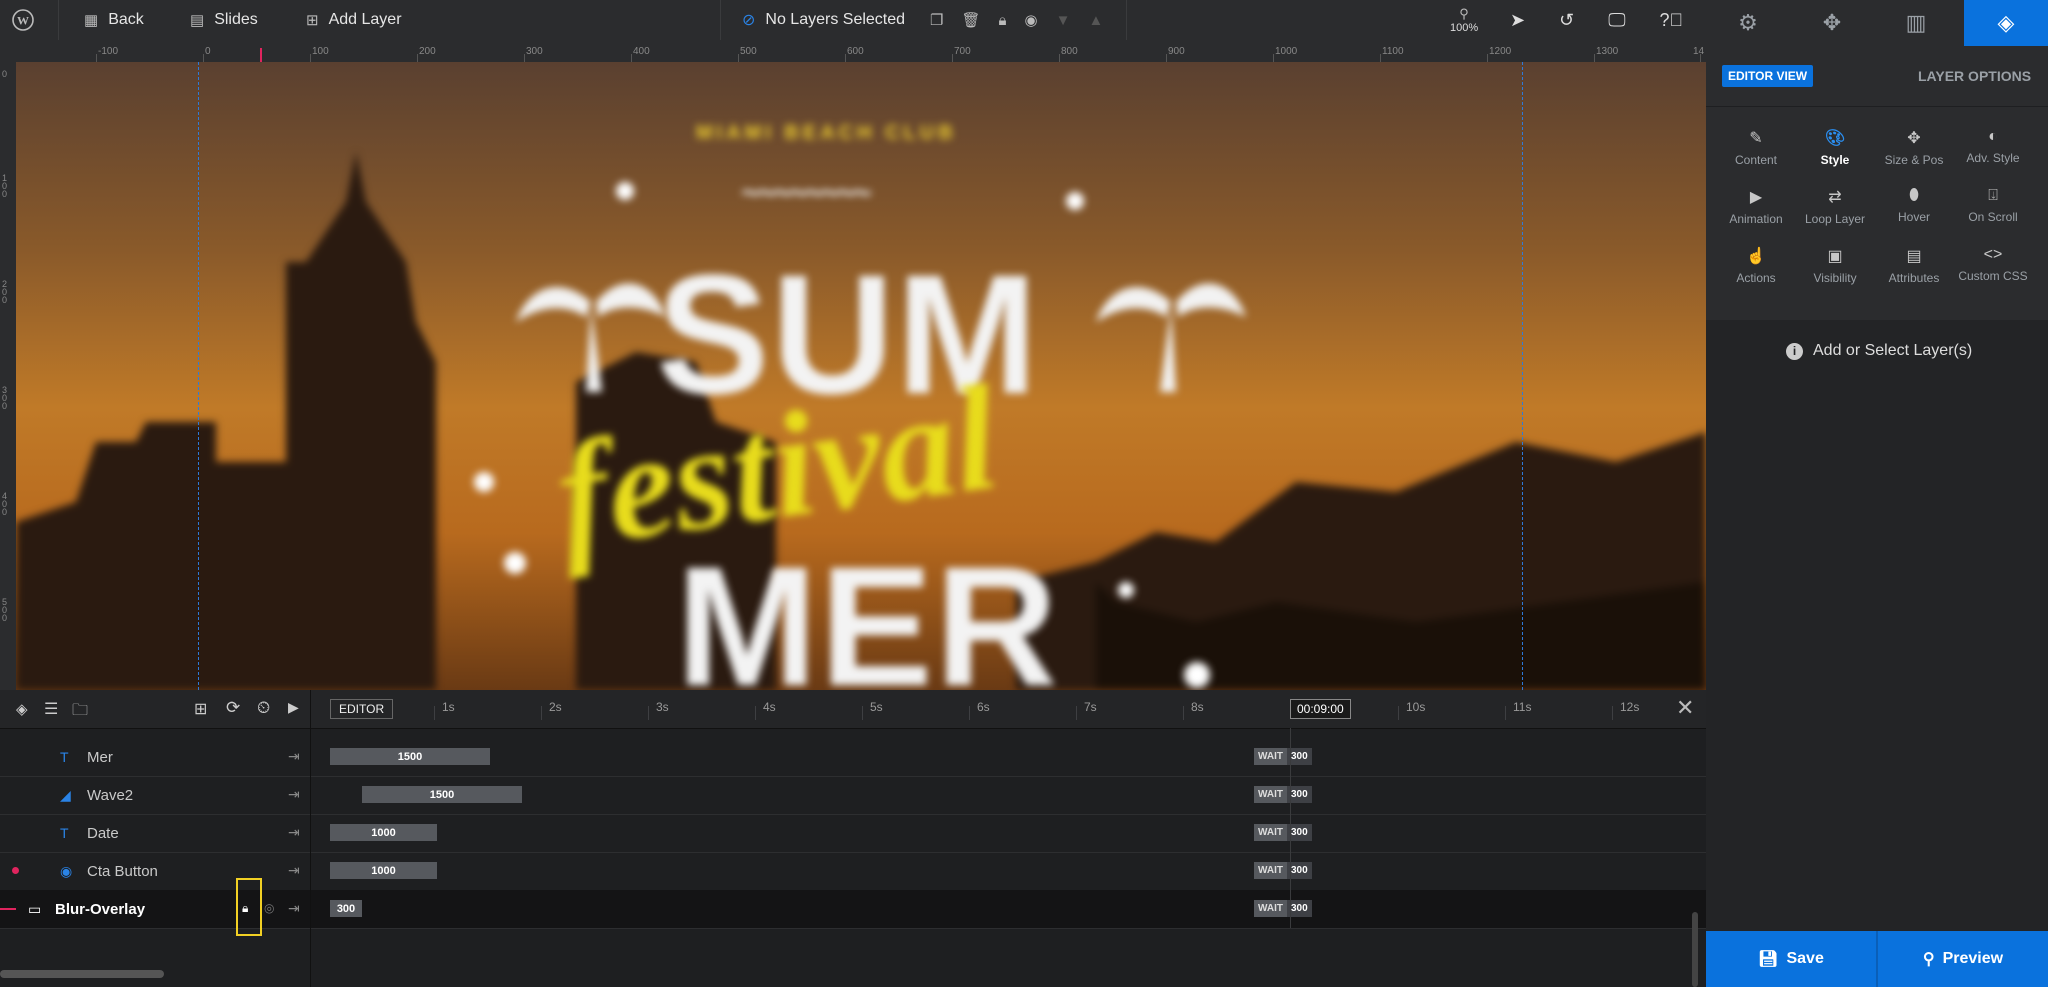 This screenshot has width=2048, height=987. Describe the element at coordinates (80, 712) in the screenshot. I see `folder-icon: 🗀︎` at that location.